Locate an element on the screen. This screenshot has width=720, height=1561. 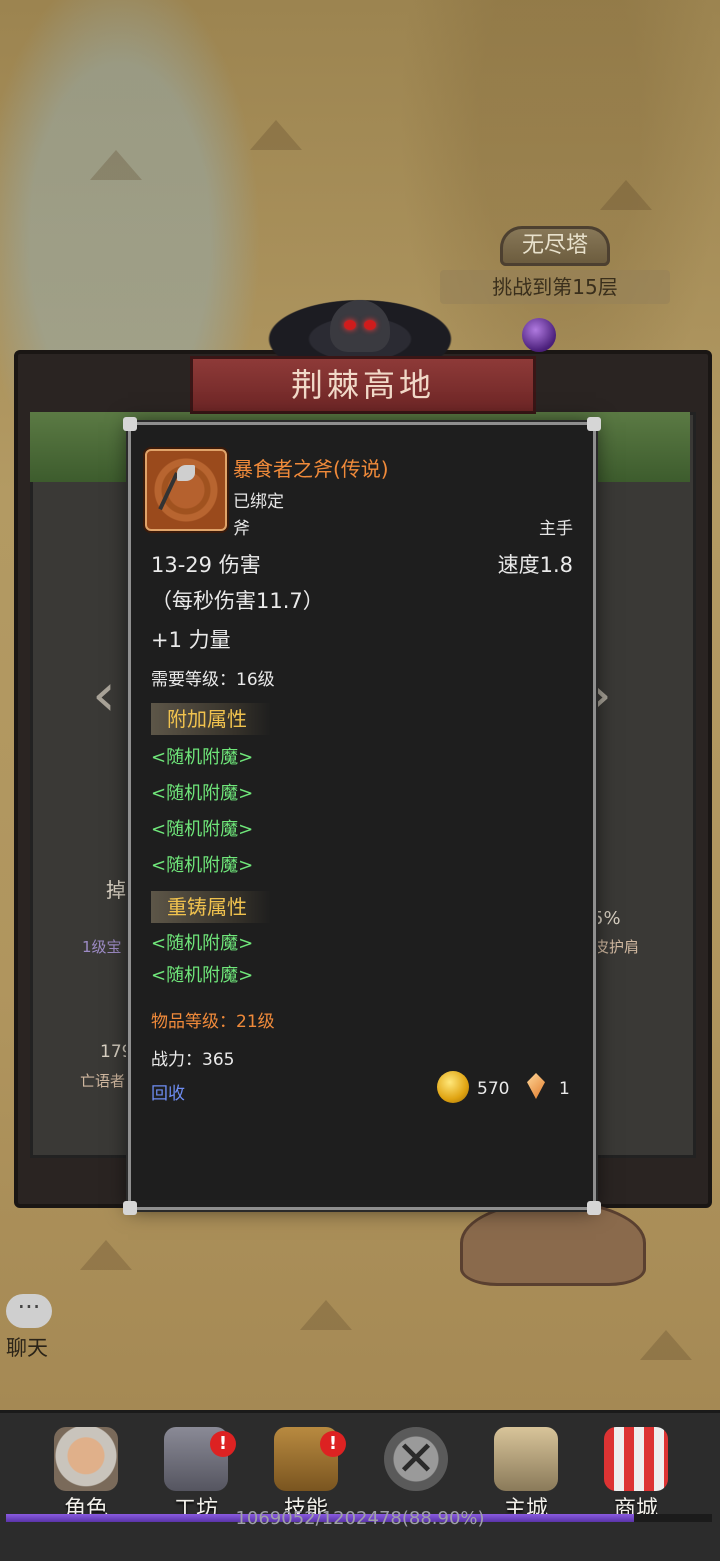
item-damage: 13-29 伤害 is located at coordinates (206, 565).